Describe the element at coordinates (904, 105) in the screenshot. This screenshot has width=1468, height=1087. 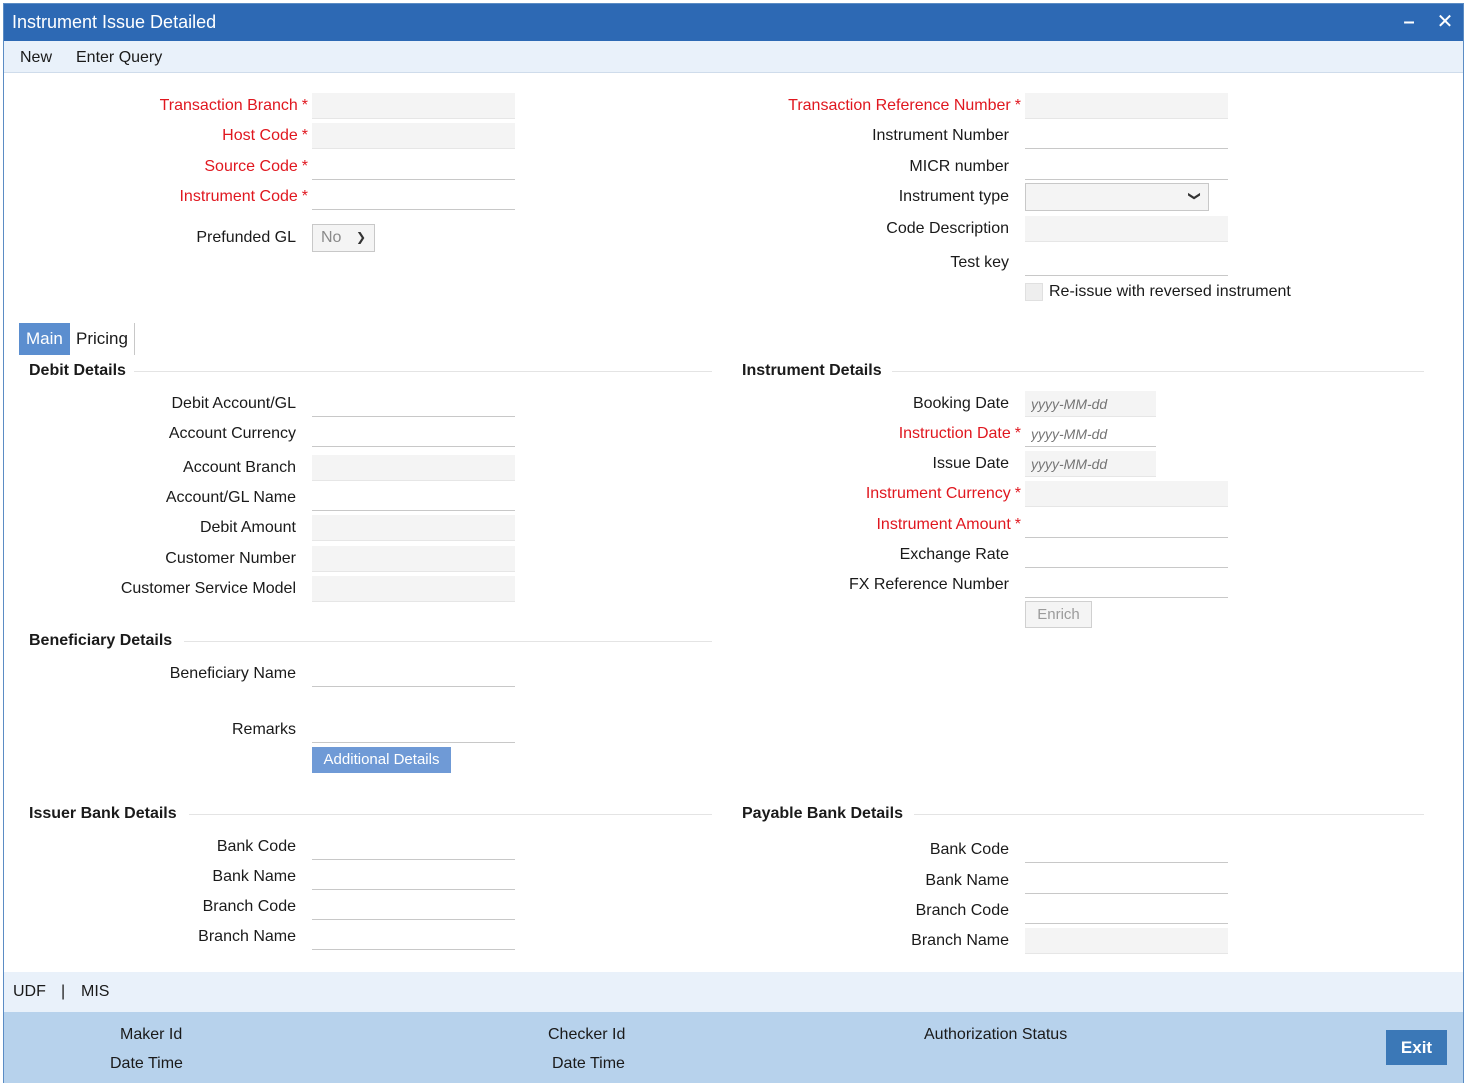
I see `transaction-reference-number-label: Transaction Reference Number *` at that location.